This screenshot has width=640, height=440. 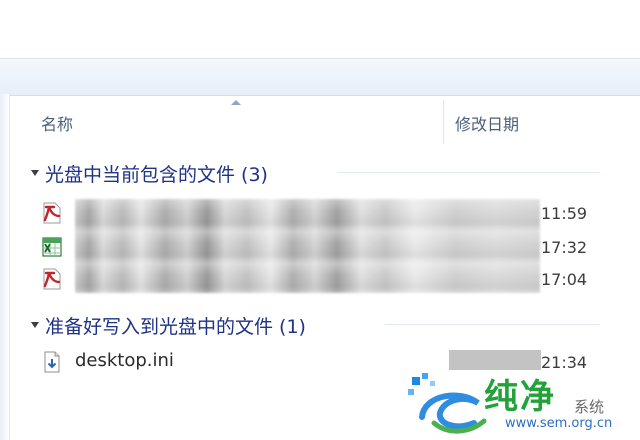 What do you see at coordinates (564, 213) in the screenshot?
I see `file-date: 11:59` at bounding box center [564, 213].